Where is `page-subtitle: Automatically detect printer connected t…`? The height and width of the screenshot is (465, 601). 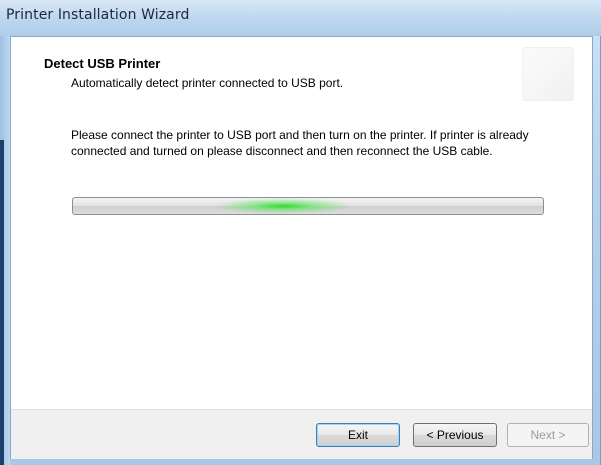 page-subtitle: Automatically detect printer connected t… is located at coordinates (207, 83).